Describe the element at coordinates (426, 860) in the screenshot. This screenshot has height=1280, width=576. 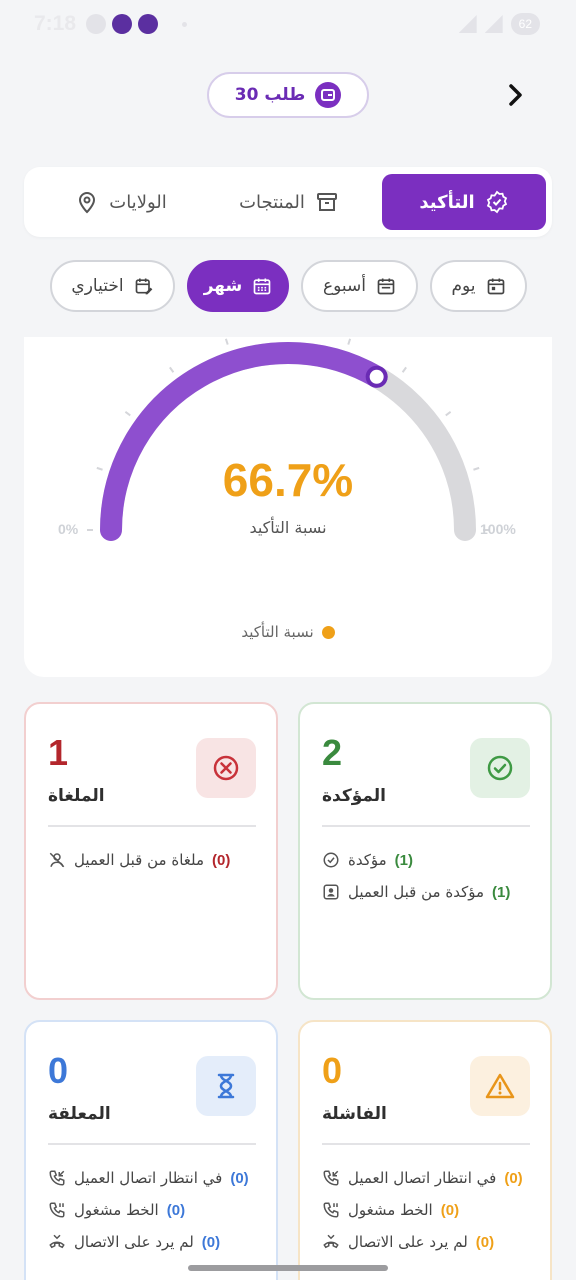
I see `detail-confirmed: (1) مؤكدة` at that location.